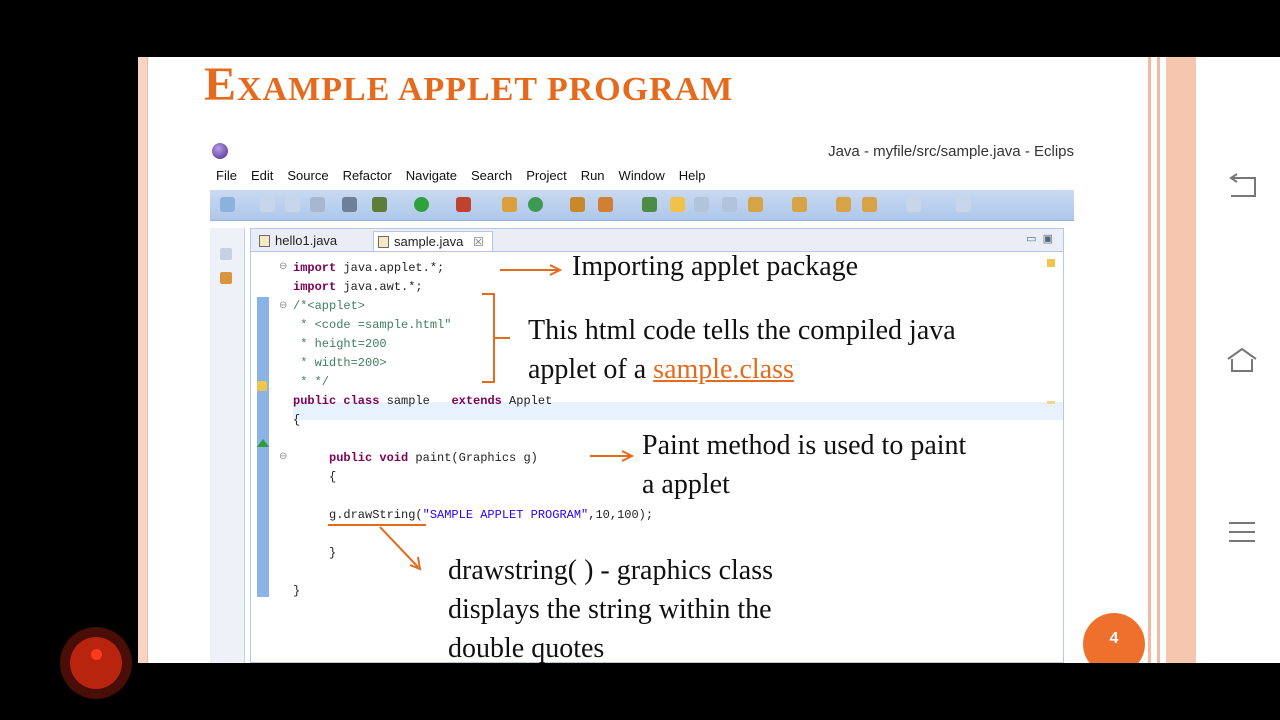 This screenshot has width=1280, height=720. What do you see at coordinates (358, 287) in the screenshot?
I see `code-line: import java.awt.*;` at bounding box center [358, 287].